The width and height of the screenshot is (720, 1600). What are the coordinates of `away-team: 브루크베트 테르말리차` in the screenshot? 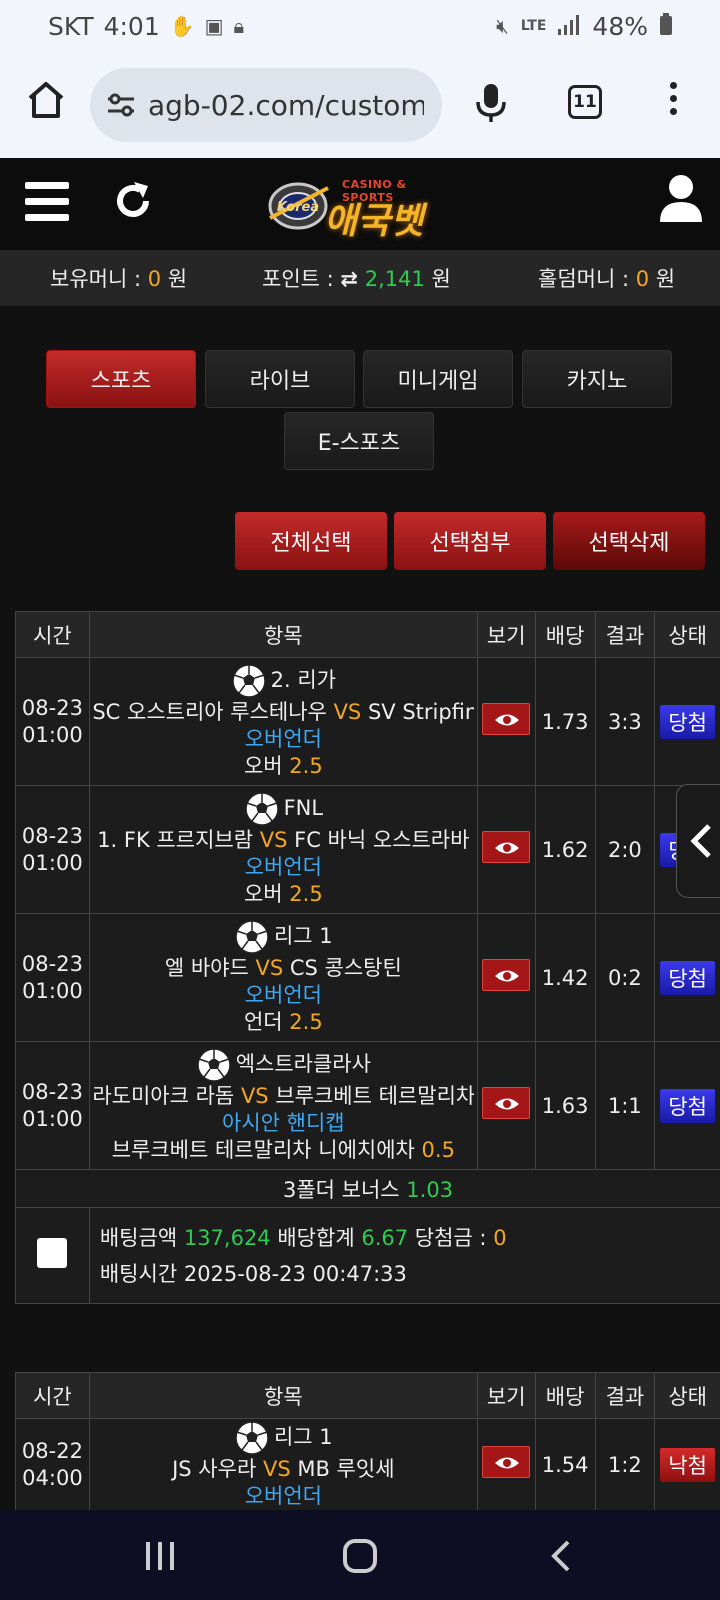 It's located at (375, 1096).